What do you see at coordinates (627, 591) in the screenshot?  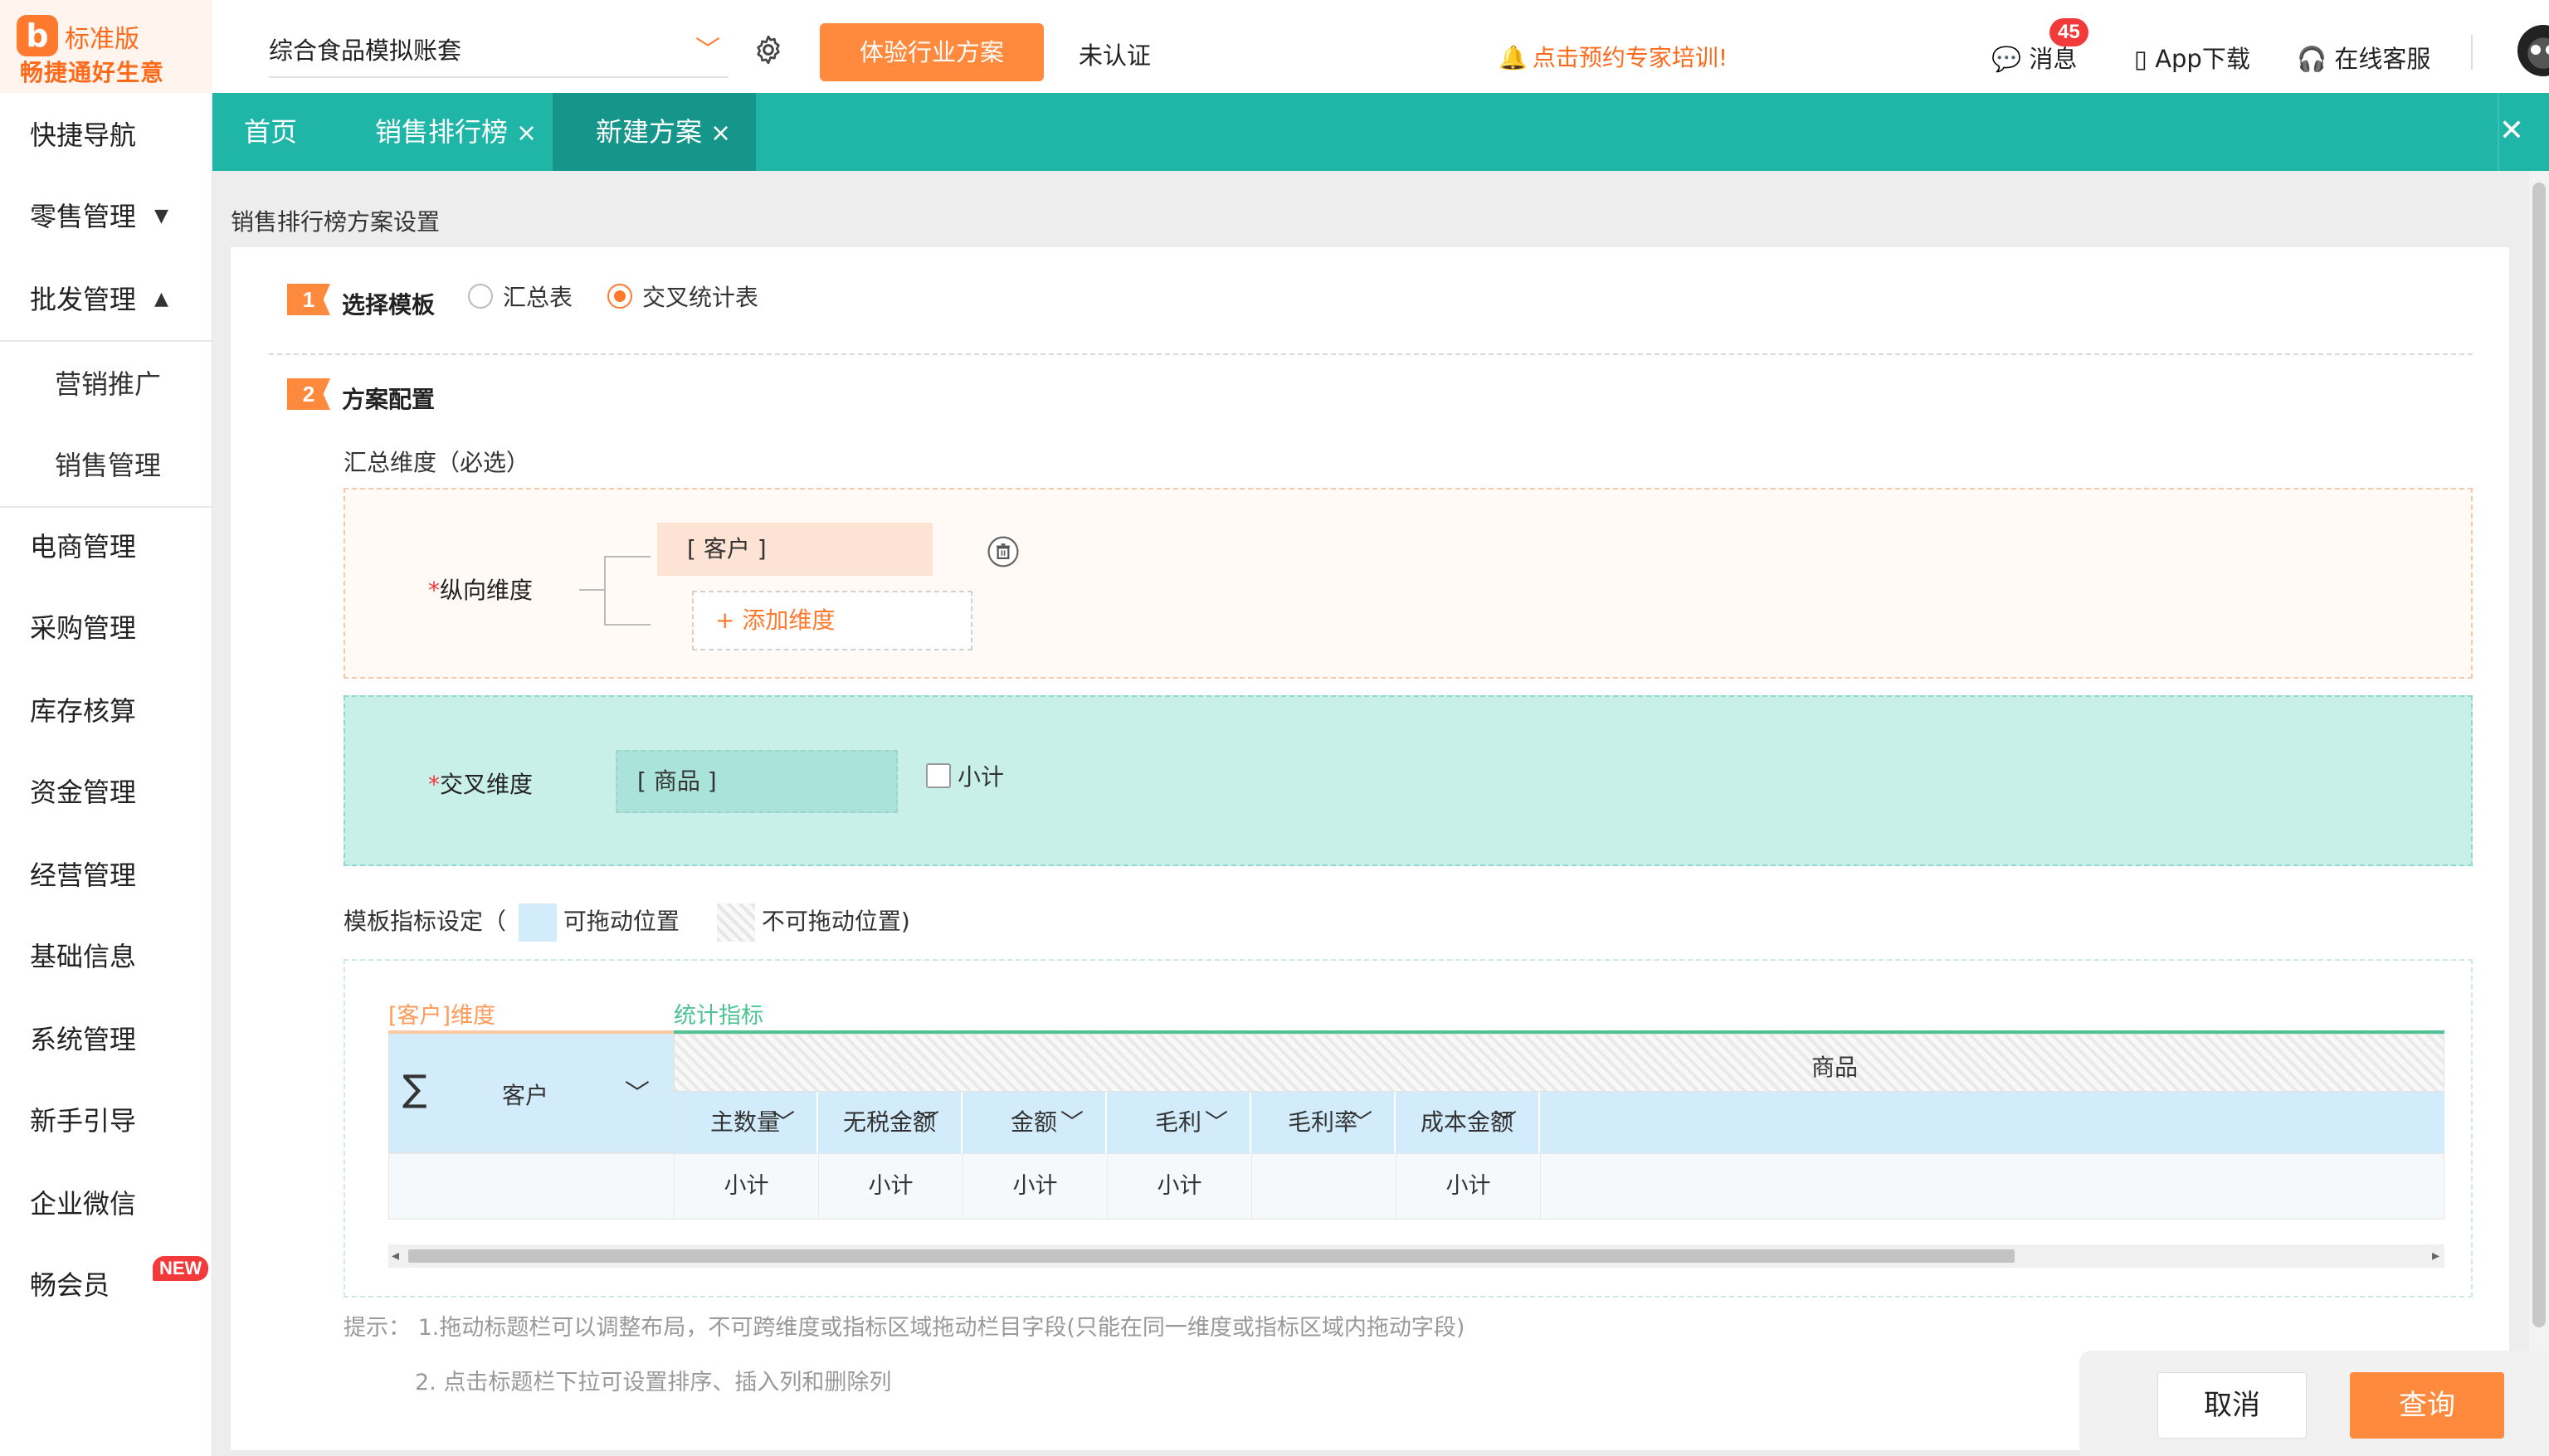 I see `tree-connector` at bounding box center [627, 591].